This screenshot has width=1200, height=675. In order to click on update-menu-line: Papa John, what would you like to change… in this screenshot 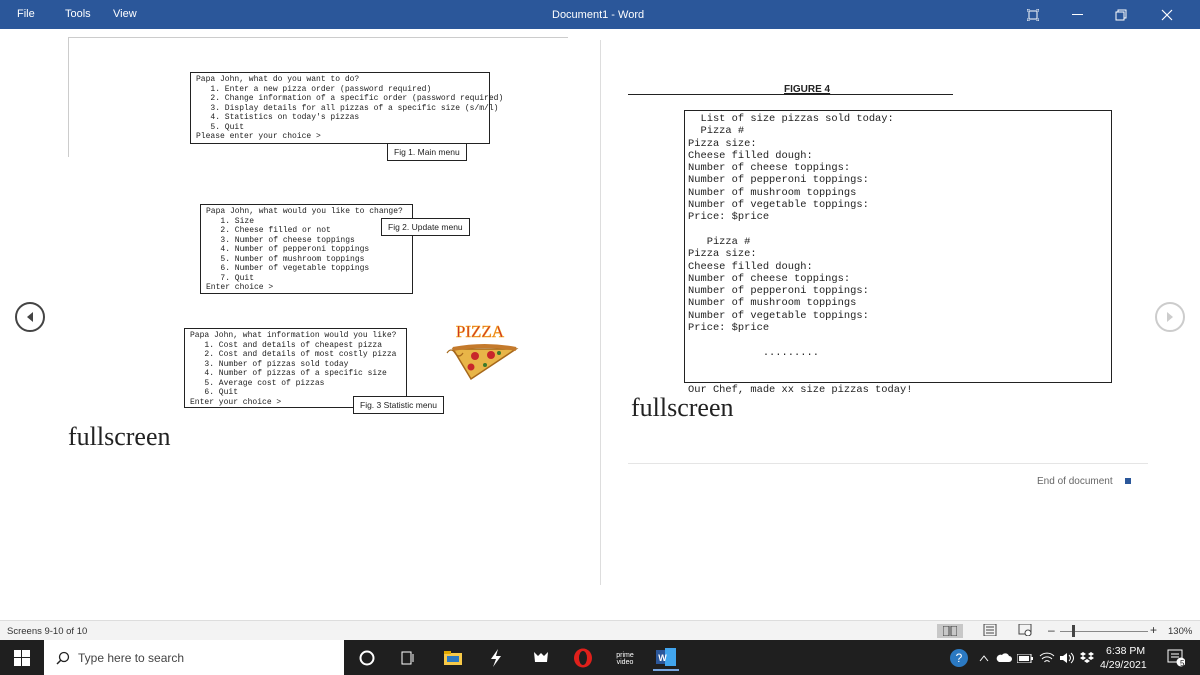, I will do `click(304, 211)`.